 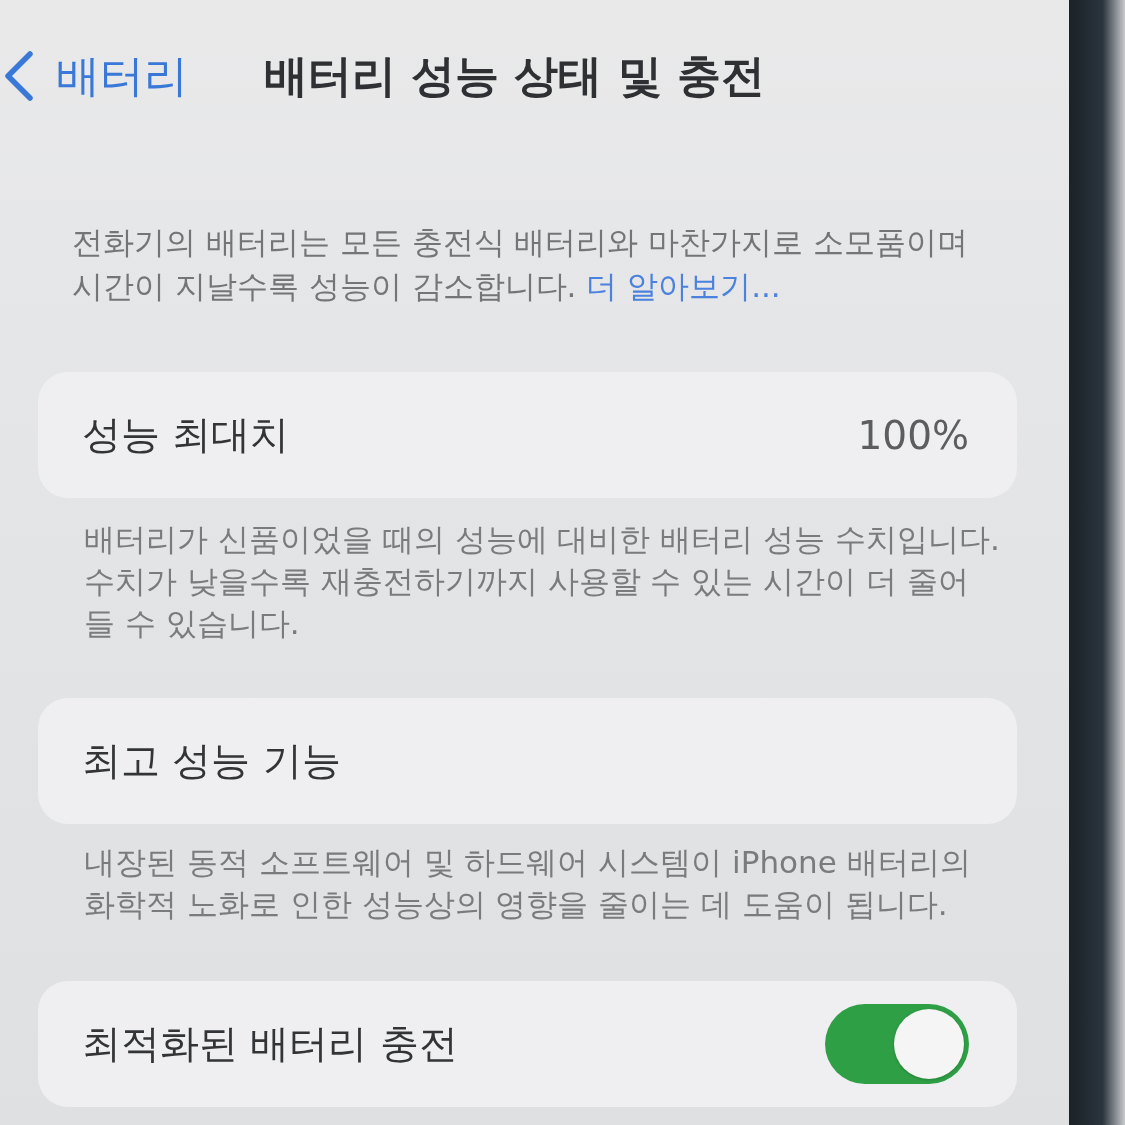 What do you see at coordinates (94, 76) in the screenshot?
I see `back-button: 배터리` at bounding box center [94, 76].